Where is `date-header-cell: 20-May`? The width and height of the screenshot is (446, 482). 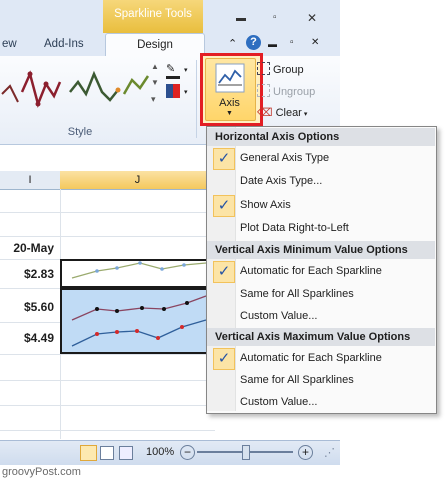 date-header-cell: 20-May is located at coordinates (27, 248).